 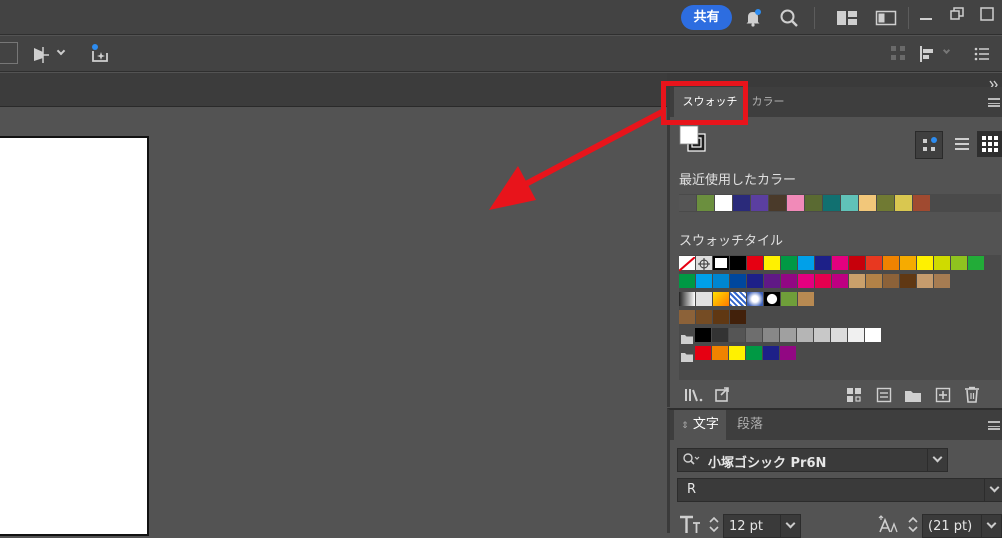 What do you see at coordinates (790, 526) in the screenshot?
I see `font-size-dropdown` at bounding box center [790, 526].